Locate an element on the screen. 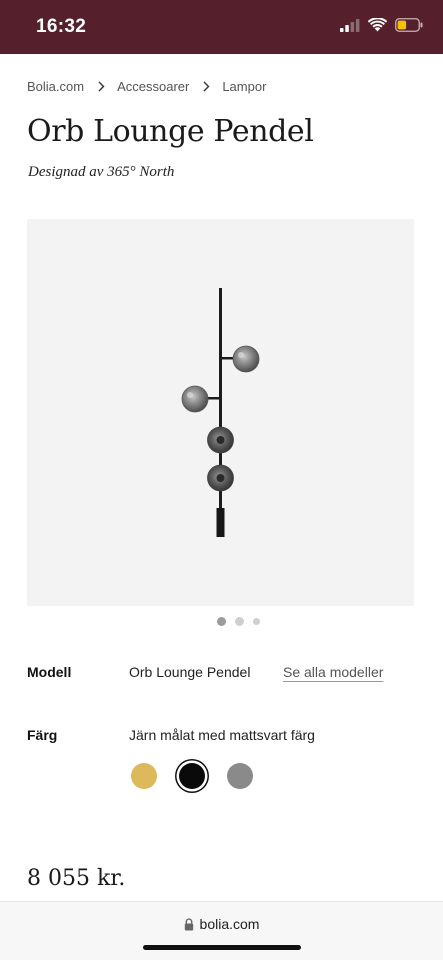 The image size is (443, 960). breadcrumb-item-lampor: Lampor is located at coordinates (244, 86).